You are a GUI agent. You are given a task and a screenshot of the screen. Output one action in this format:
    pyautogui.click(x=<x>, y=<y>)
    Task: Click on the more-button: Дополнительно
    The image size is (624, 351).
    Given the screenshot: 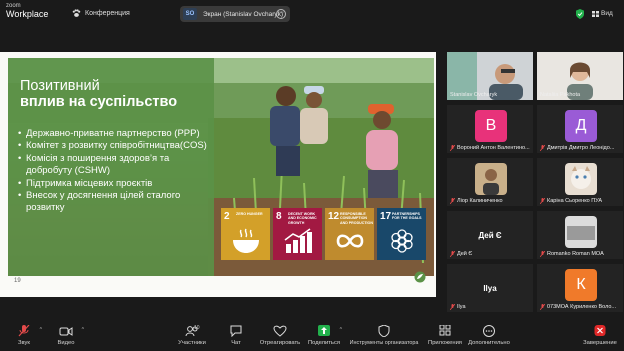 What is the action you would take?
    pyautogui.click(x=489, y=335)
    